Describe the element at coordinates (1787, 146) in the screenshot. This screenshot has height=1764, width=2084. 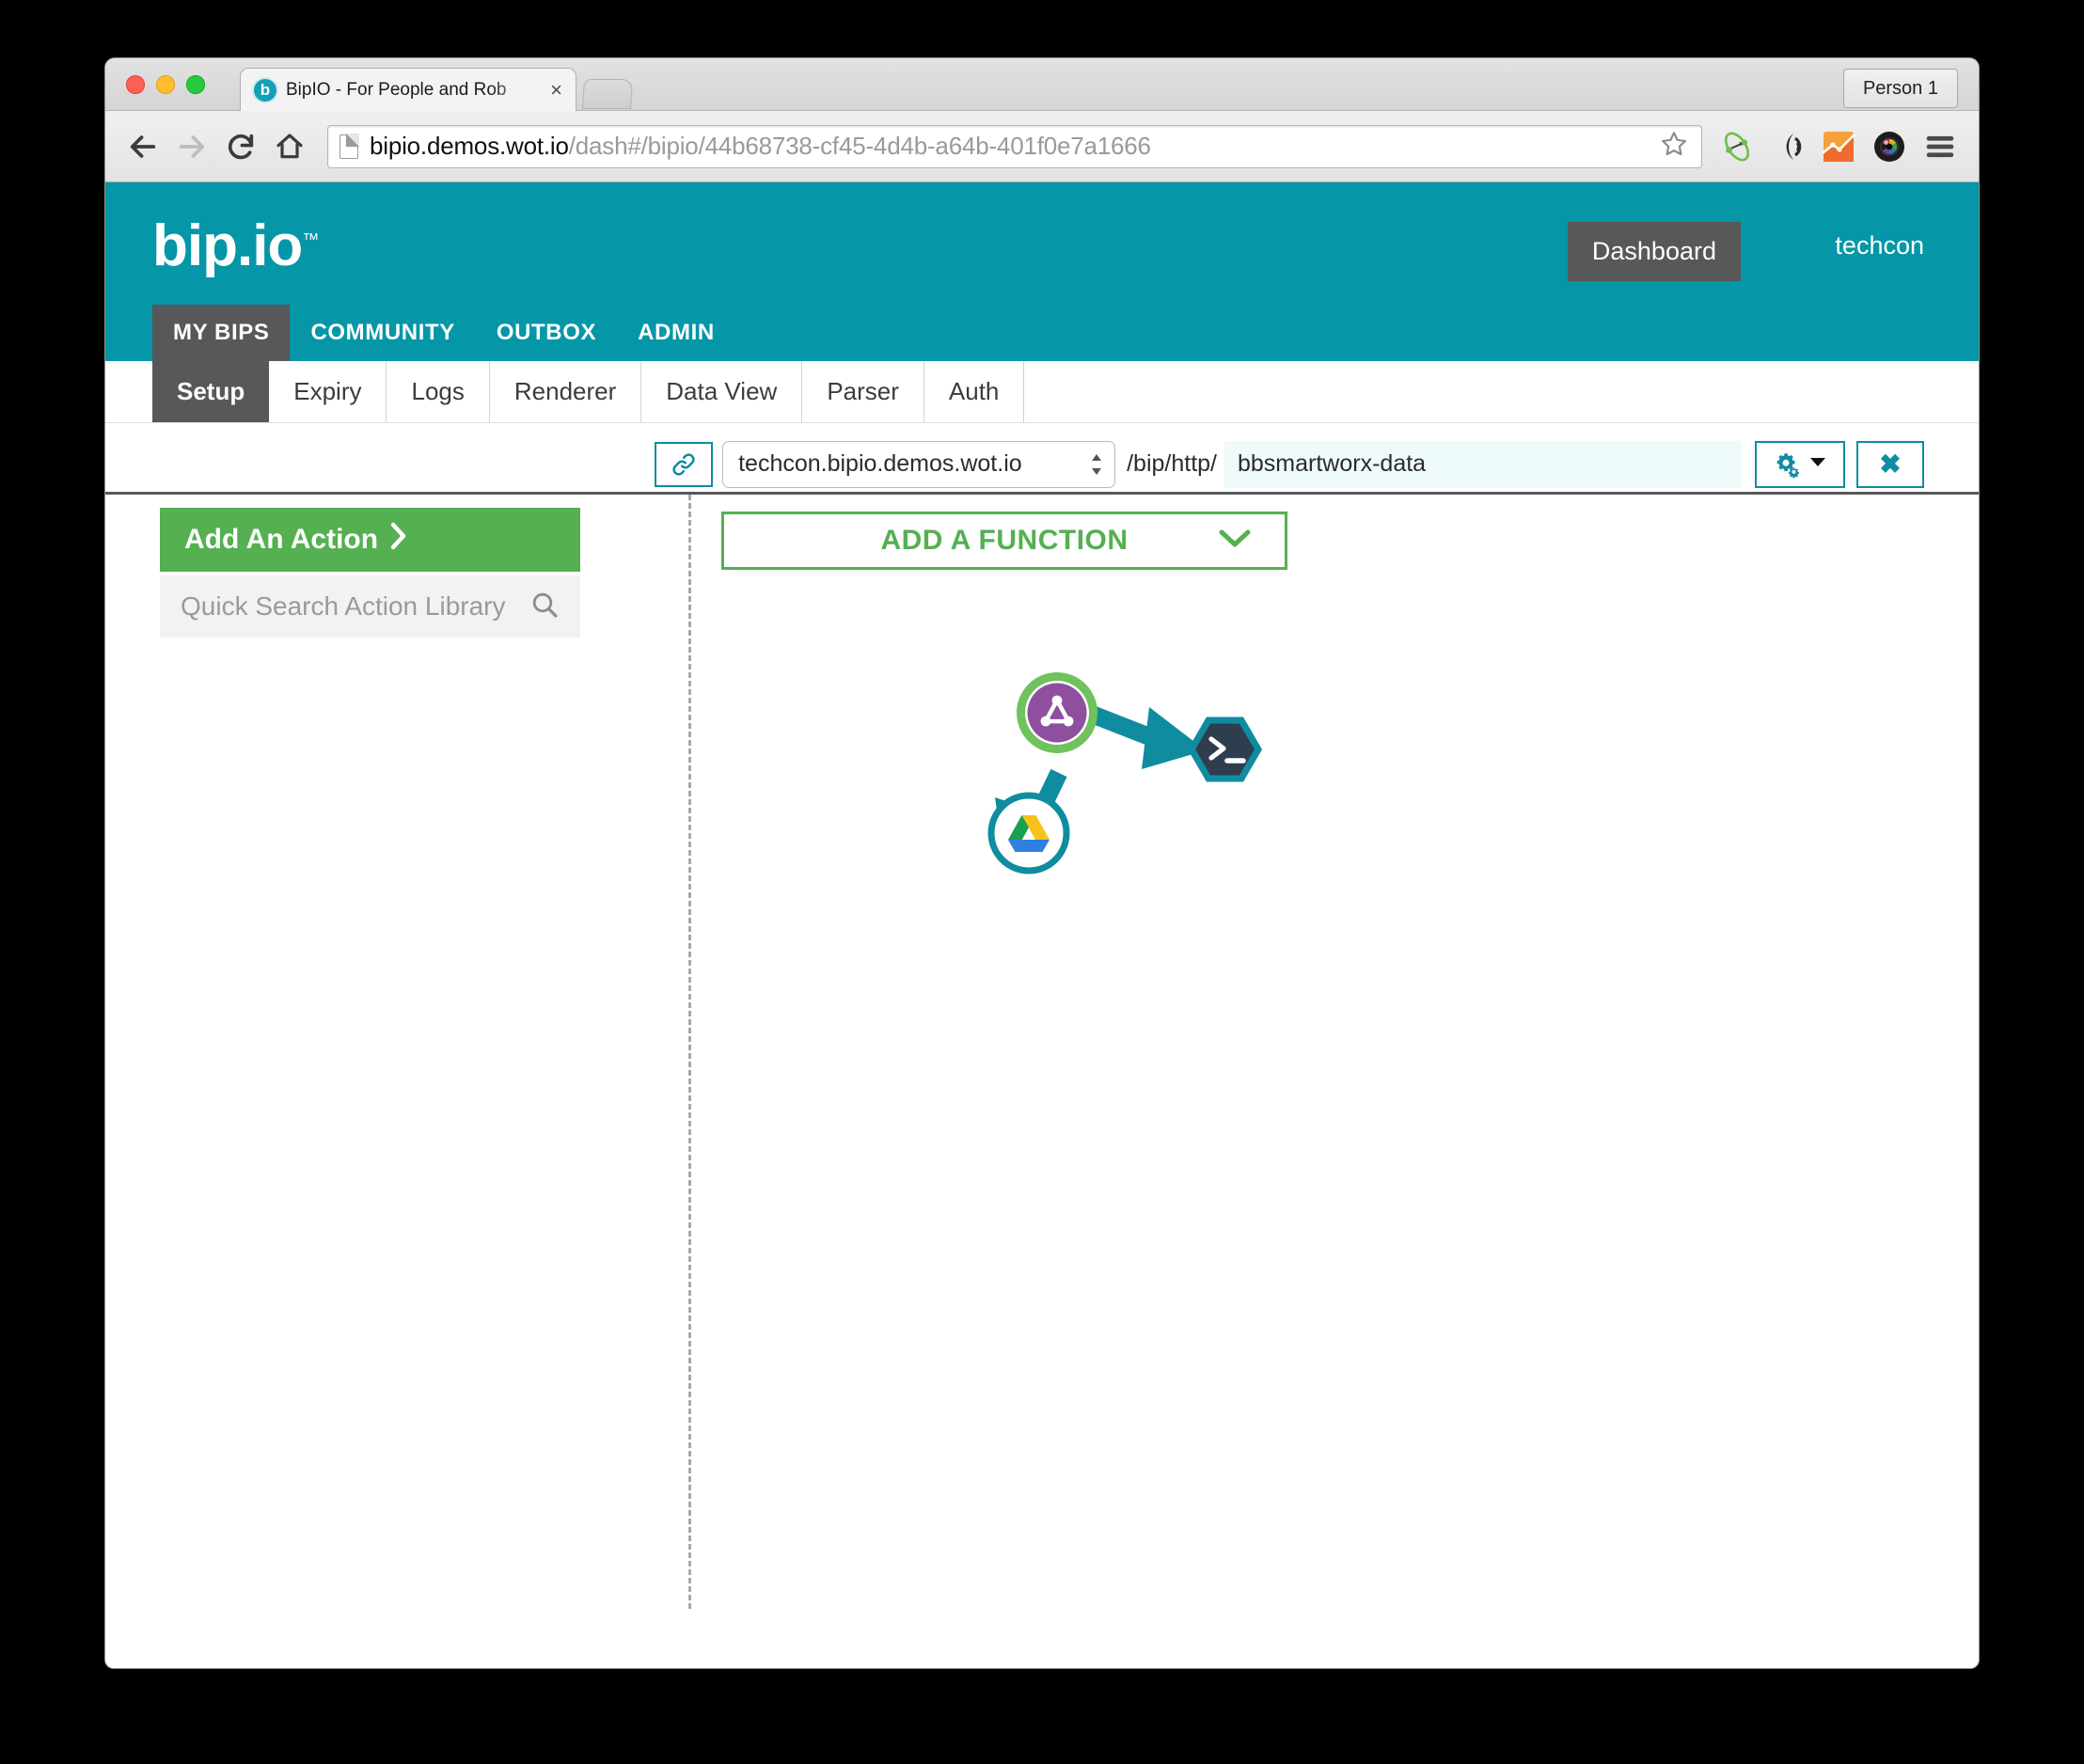
I see `moon-waves-icon` at that location.